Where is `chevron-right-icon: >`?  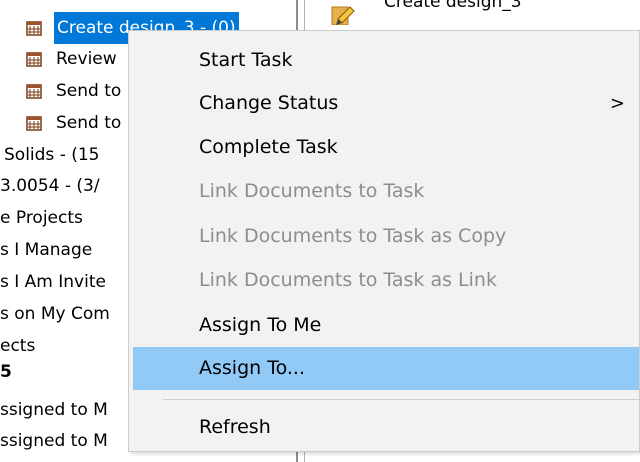
chevron-right-icon: > is located at coordinates (617, 103).